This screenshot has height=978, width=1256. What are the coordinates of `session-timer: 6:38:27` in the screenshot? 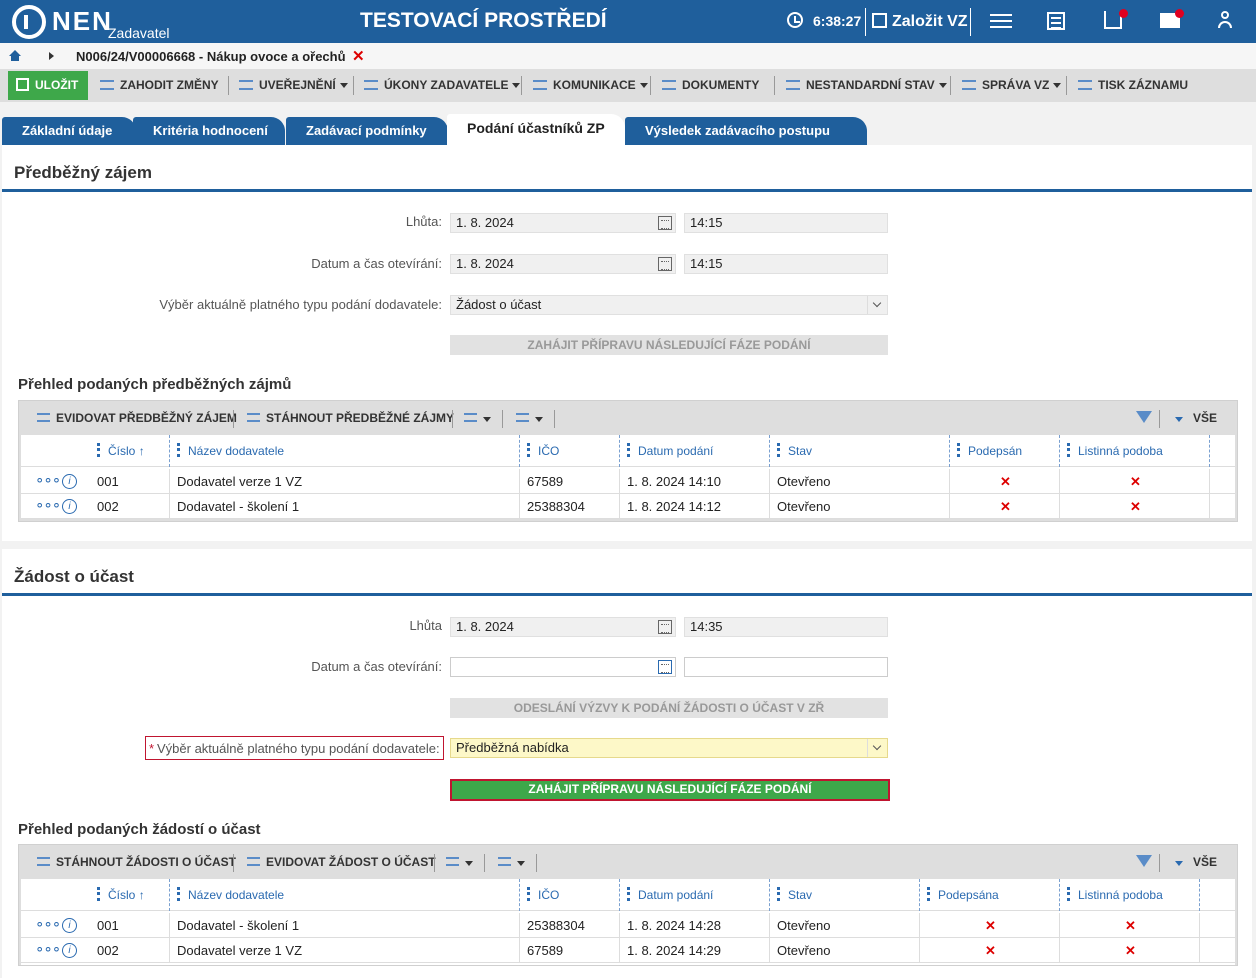 It's located at (837, 21).